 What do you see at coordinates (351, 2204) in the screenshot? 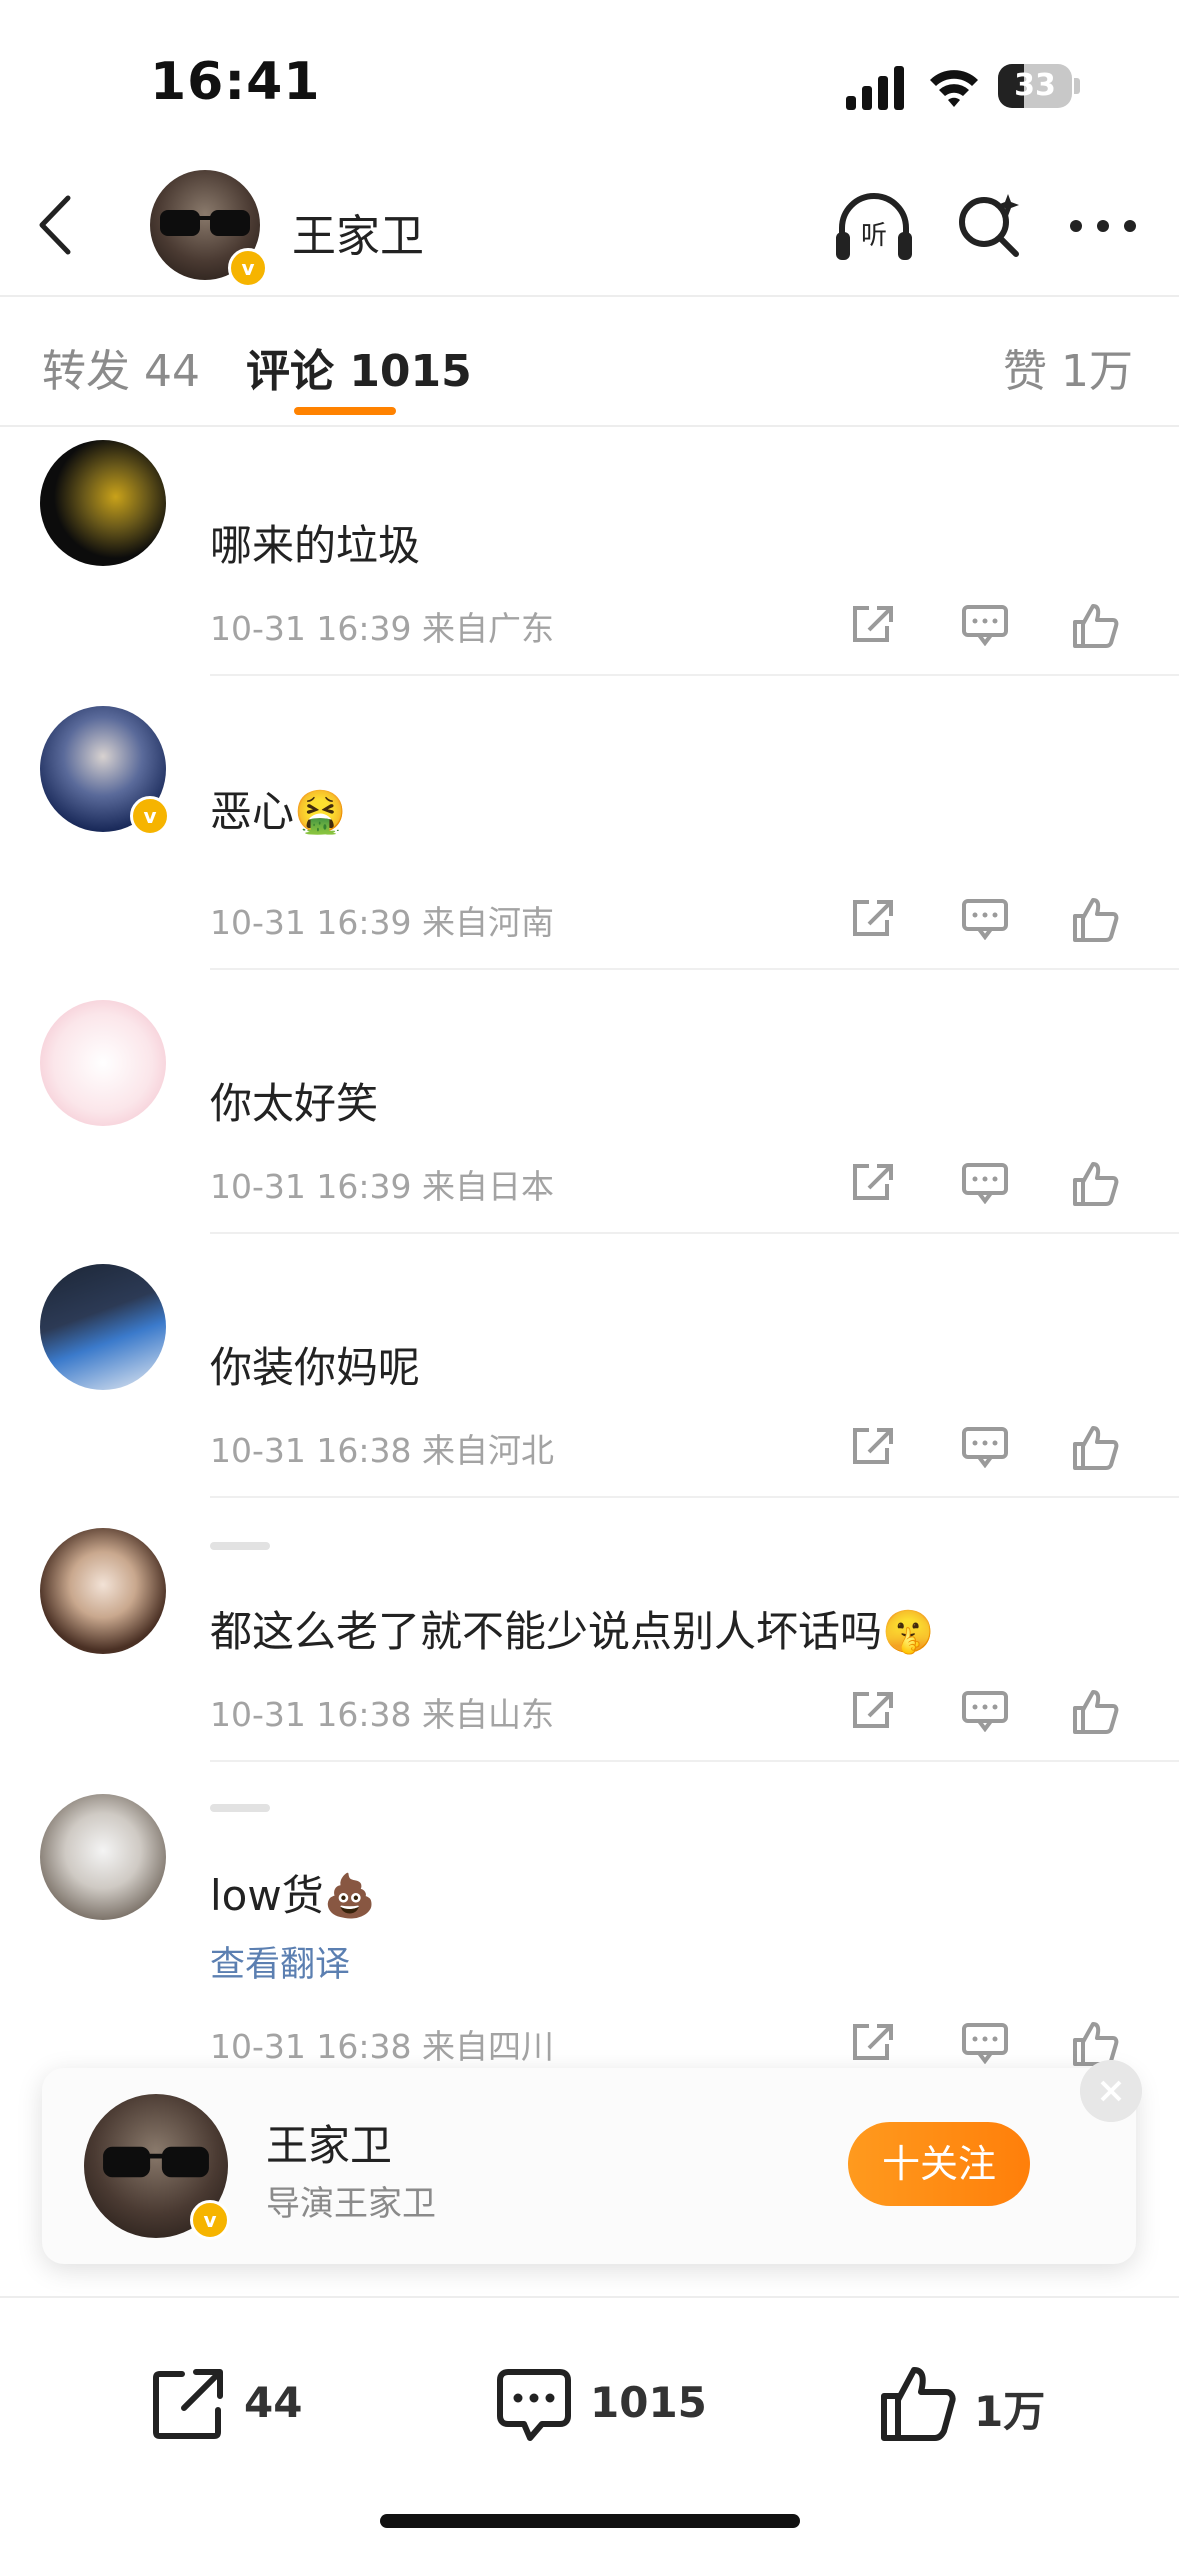
I see `popup-subtitle: 导演王家卫` at bounding box center [351, 2204].